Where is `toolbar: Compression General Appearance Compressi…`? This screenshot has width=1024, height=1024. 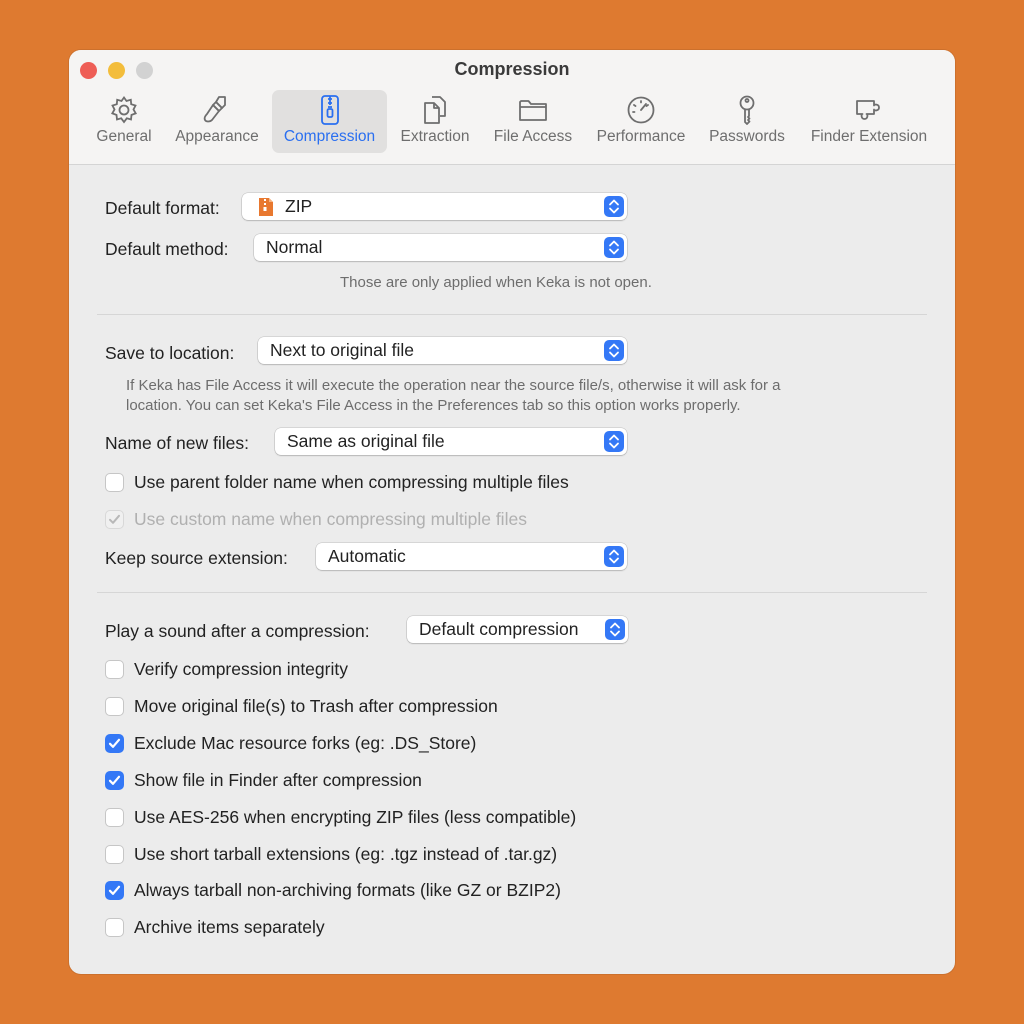
toolbar: Compression General Appearance Compressi… is located at coordinates (512, 107).